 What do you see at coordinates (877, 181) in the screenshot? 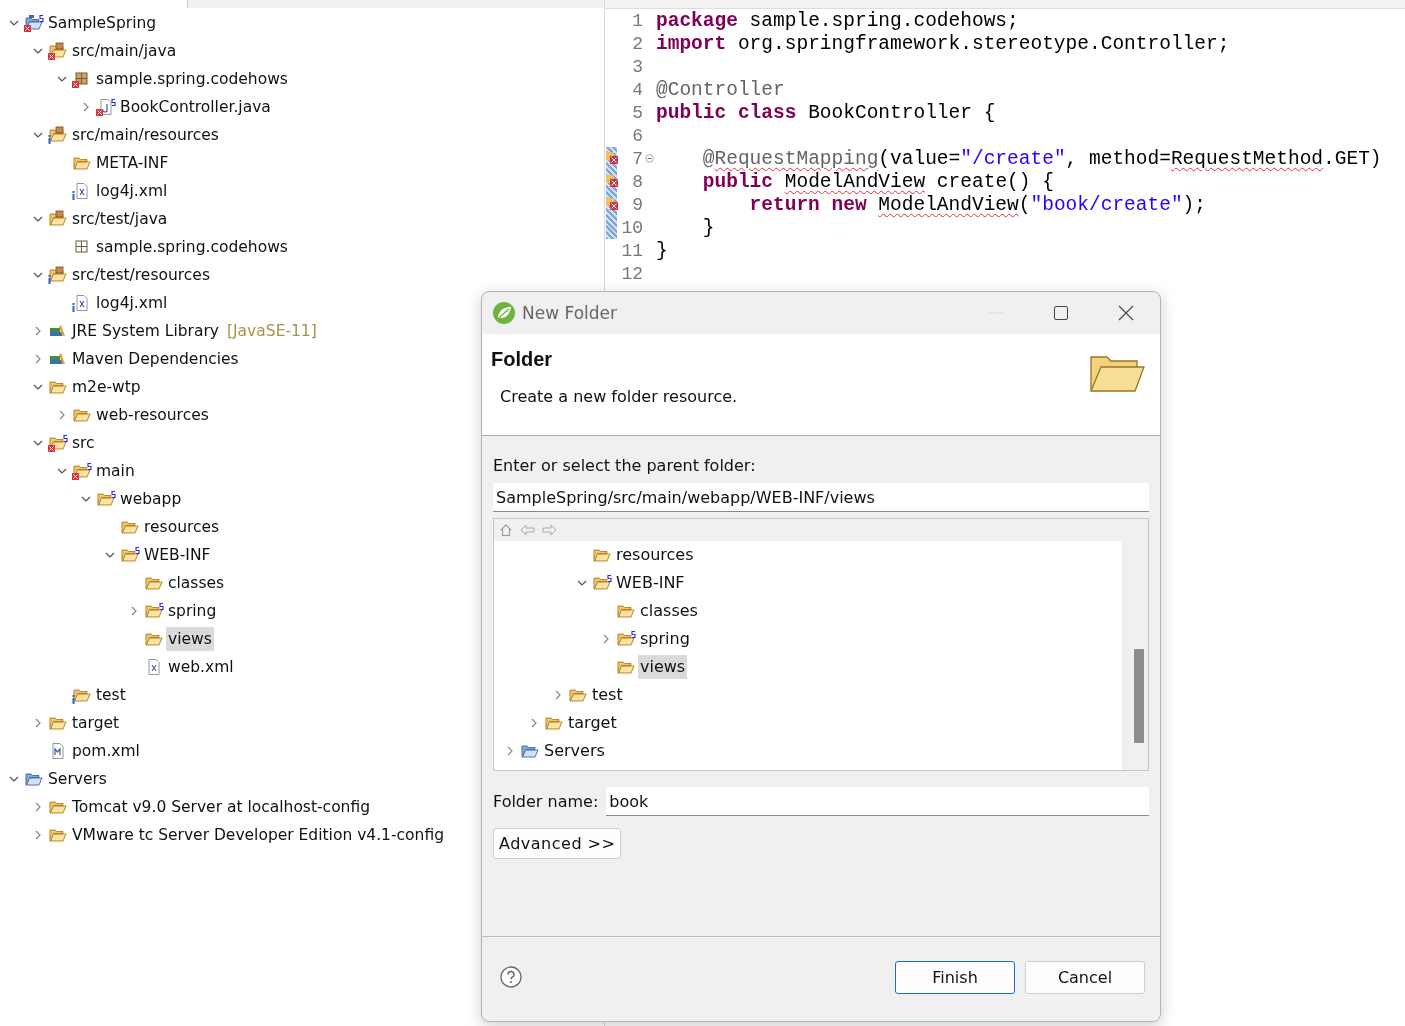
I see `code-line: public ModelAndView create() {` at bounding box center [877, 181].